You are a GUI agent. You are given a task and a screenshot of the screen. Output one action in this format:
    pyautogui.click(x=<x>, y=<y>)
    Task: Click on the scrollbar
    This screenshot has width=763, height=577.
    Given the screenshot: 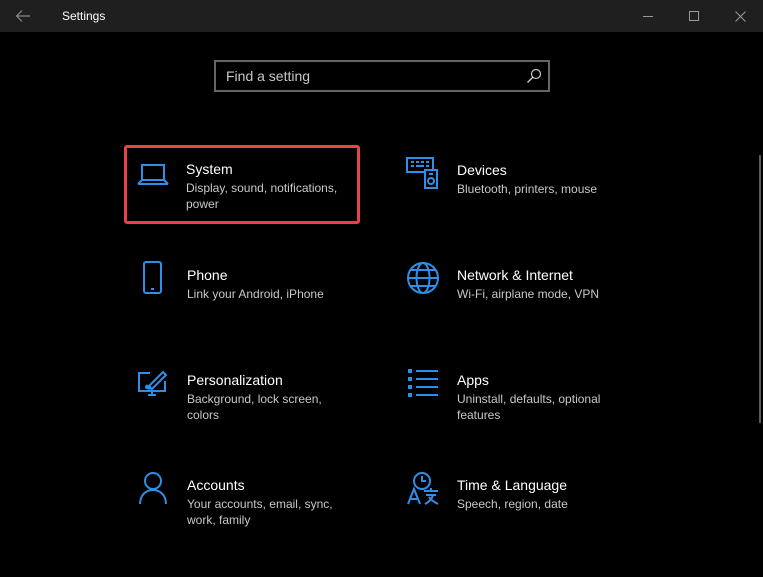 What is the action you would take?
    pyautogui.click(x=760, y=289)
    